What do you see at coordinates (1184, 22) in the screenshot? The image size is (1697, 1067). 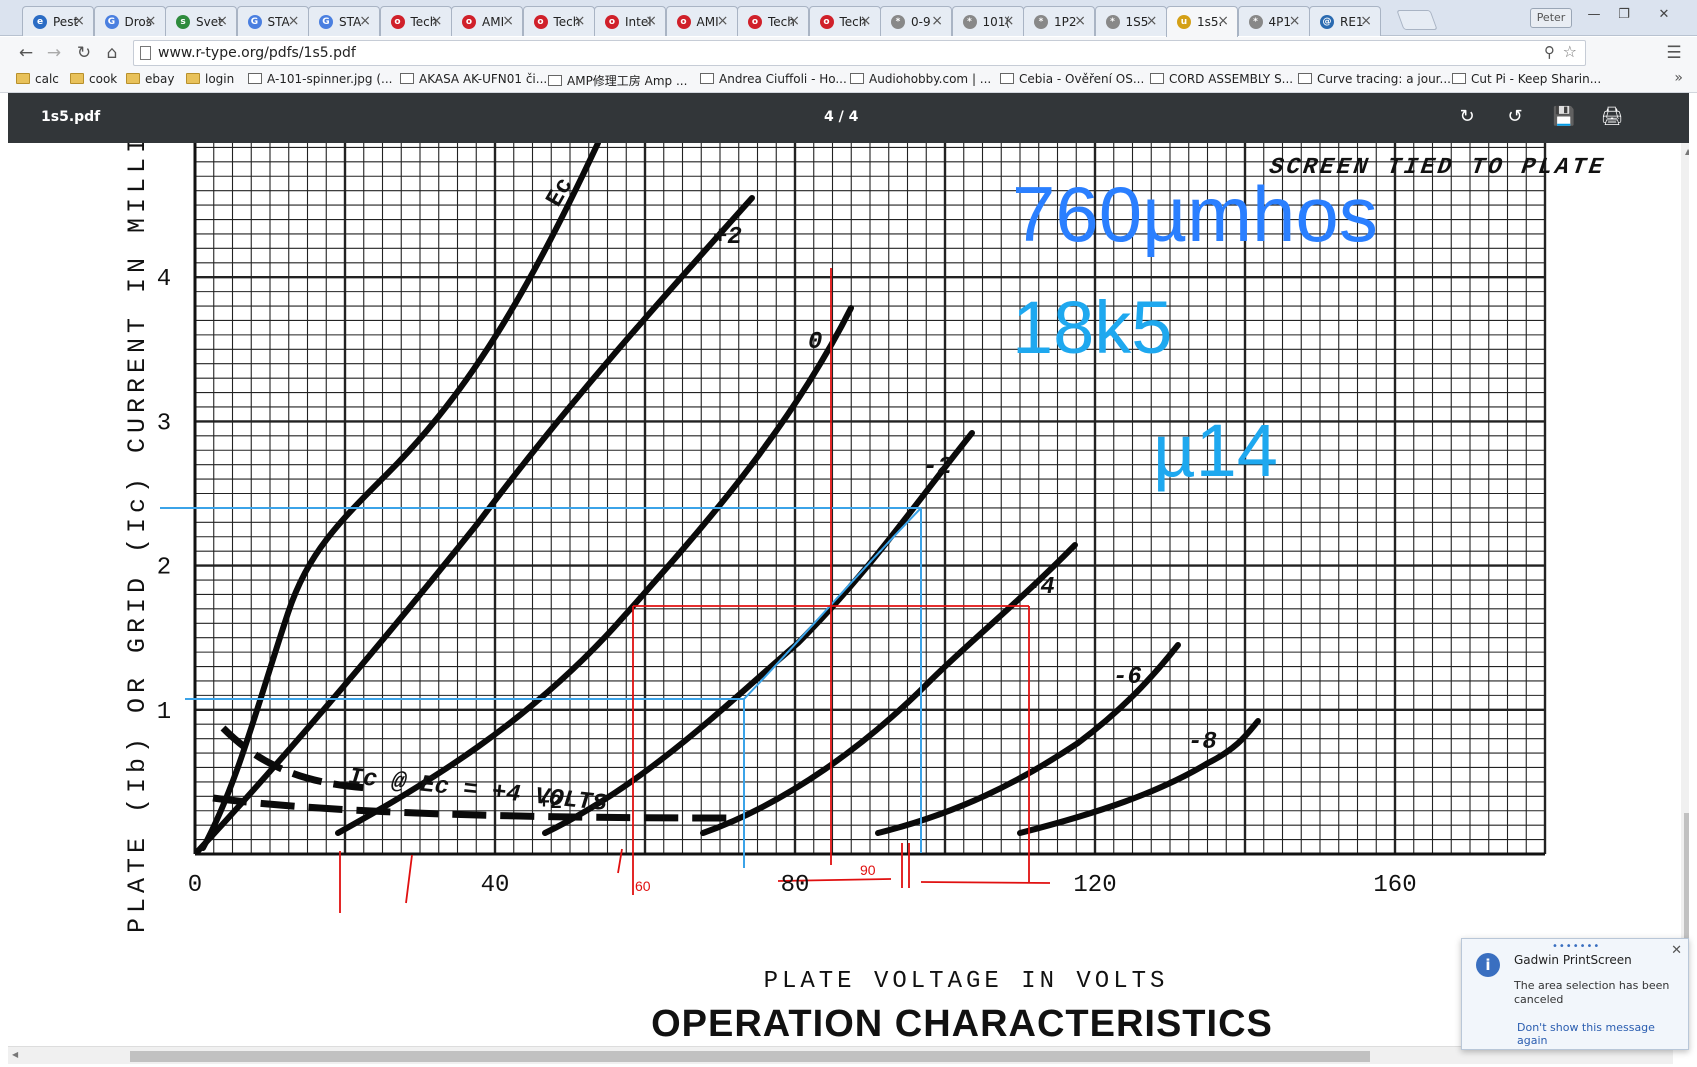 I see `smiley-icon: u` at bounding box center [1184, 22].